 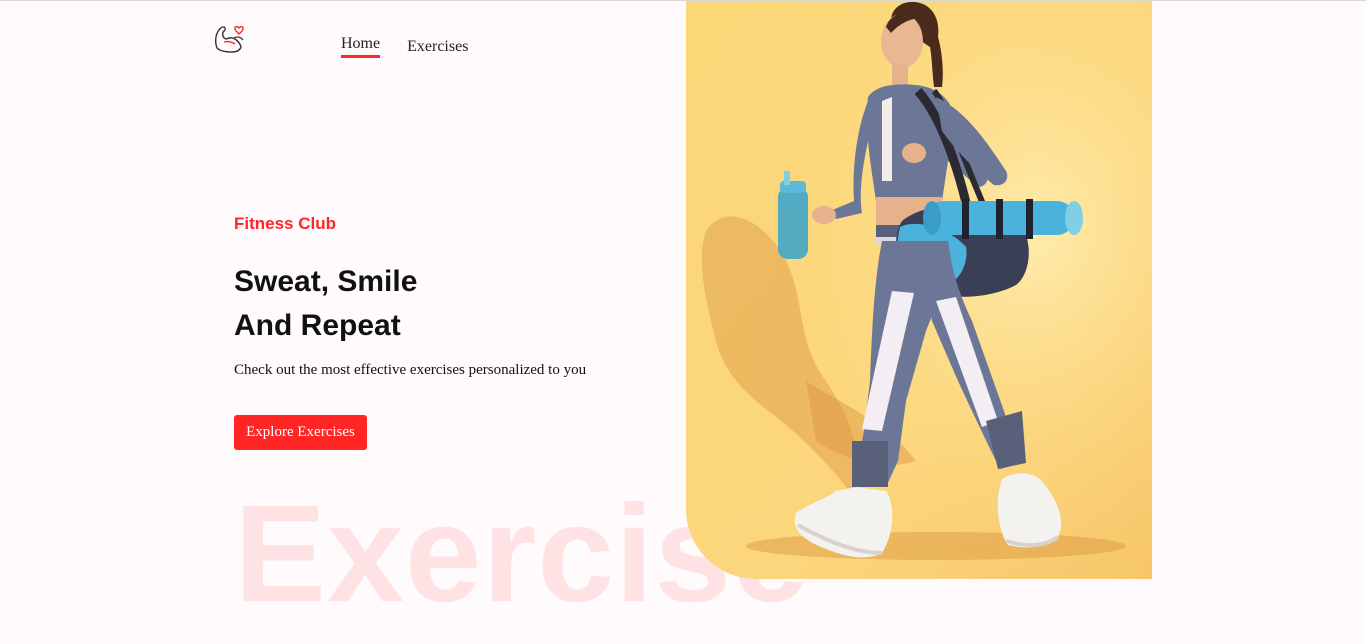 I want to click on hero-subtitle: Fitness Club, so click(x=285, y=223).